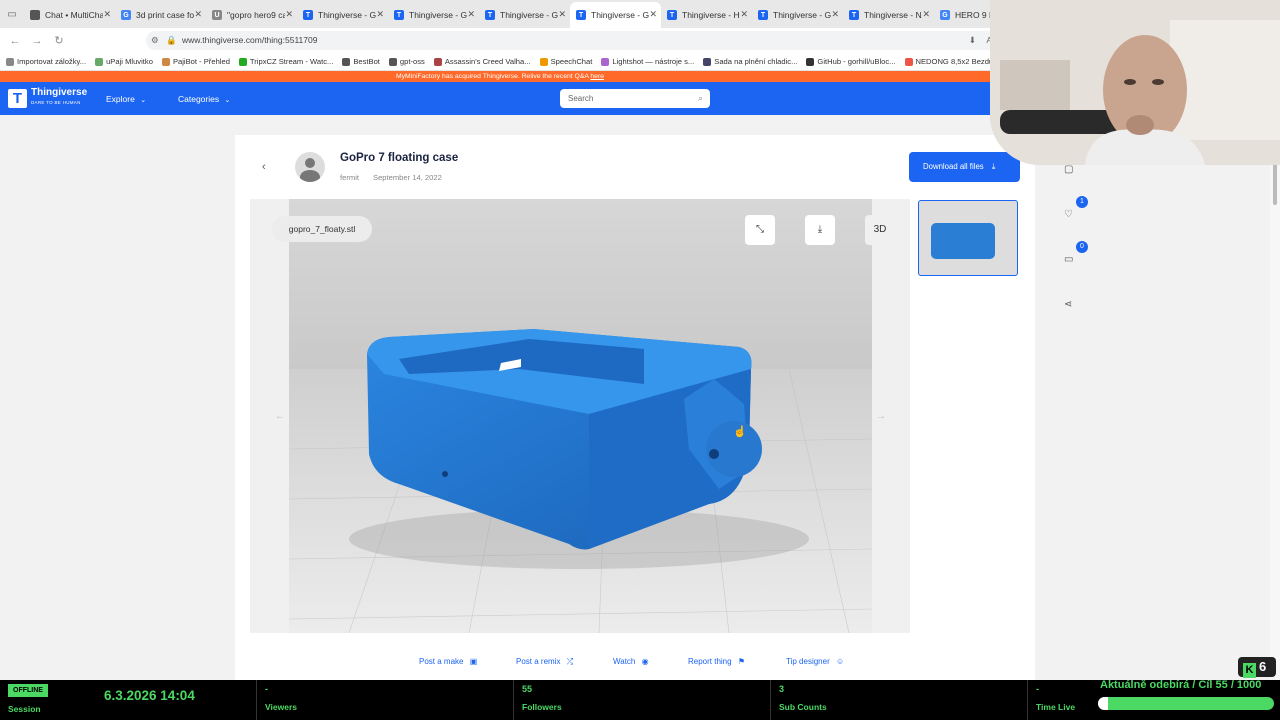 This screenshot has width=1280, height=720. I want to click on tab-favicon-icon: G, so click(945, 15).